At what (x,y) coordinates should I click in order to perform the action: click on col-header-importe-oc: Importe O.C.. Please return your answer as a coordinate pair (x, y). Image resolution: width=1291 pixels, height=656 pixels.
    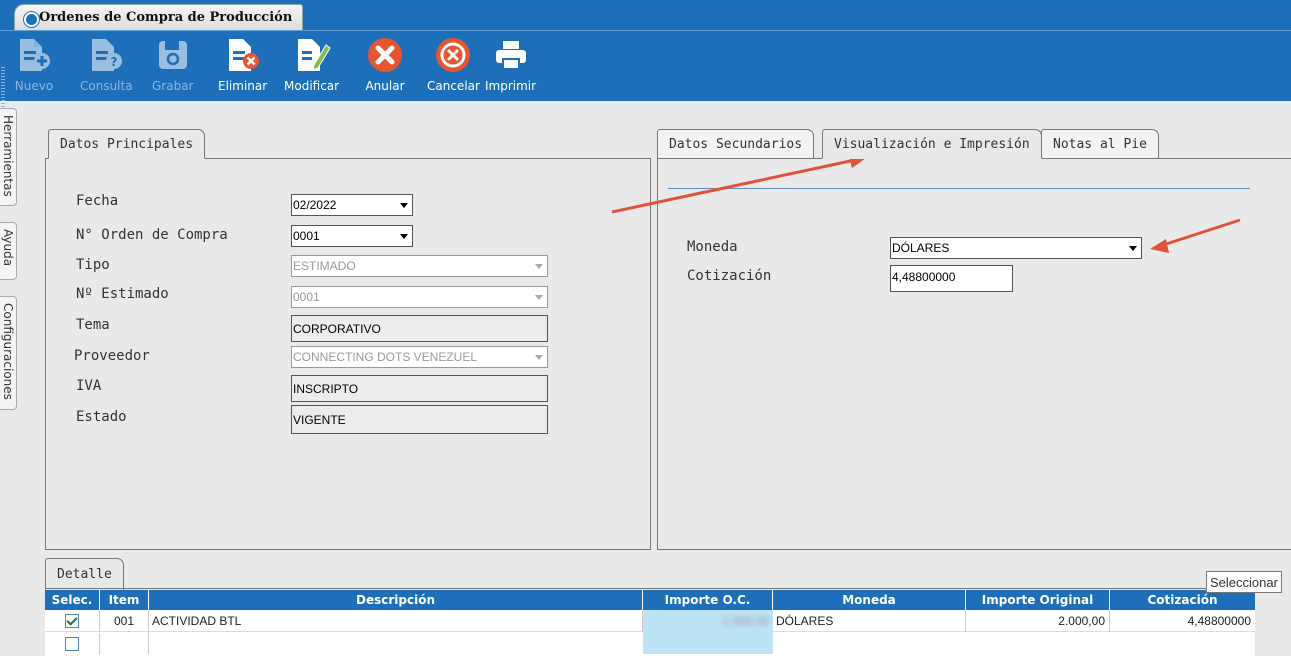
    Looking at the image, I should click on (708, 600).